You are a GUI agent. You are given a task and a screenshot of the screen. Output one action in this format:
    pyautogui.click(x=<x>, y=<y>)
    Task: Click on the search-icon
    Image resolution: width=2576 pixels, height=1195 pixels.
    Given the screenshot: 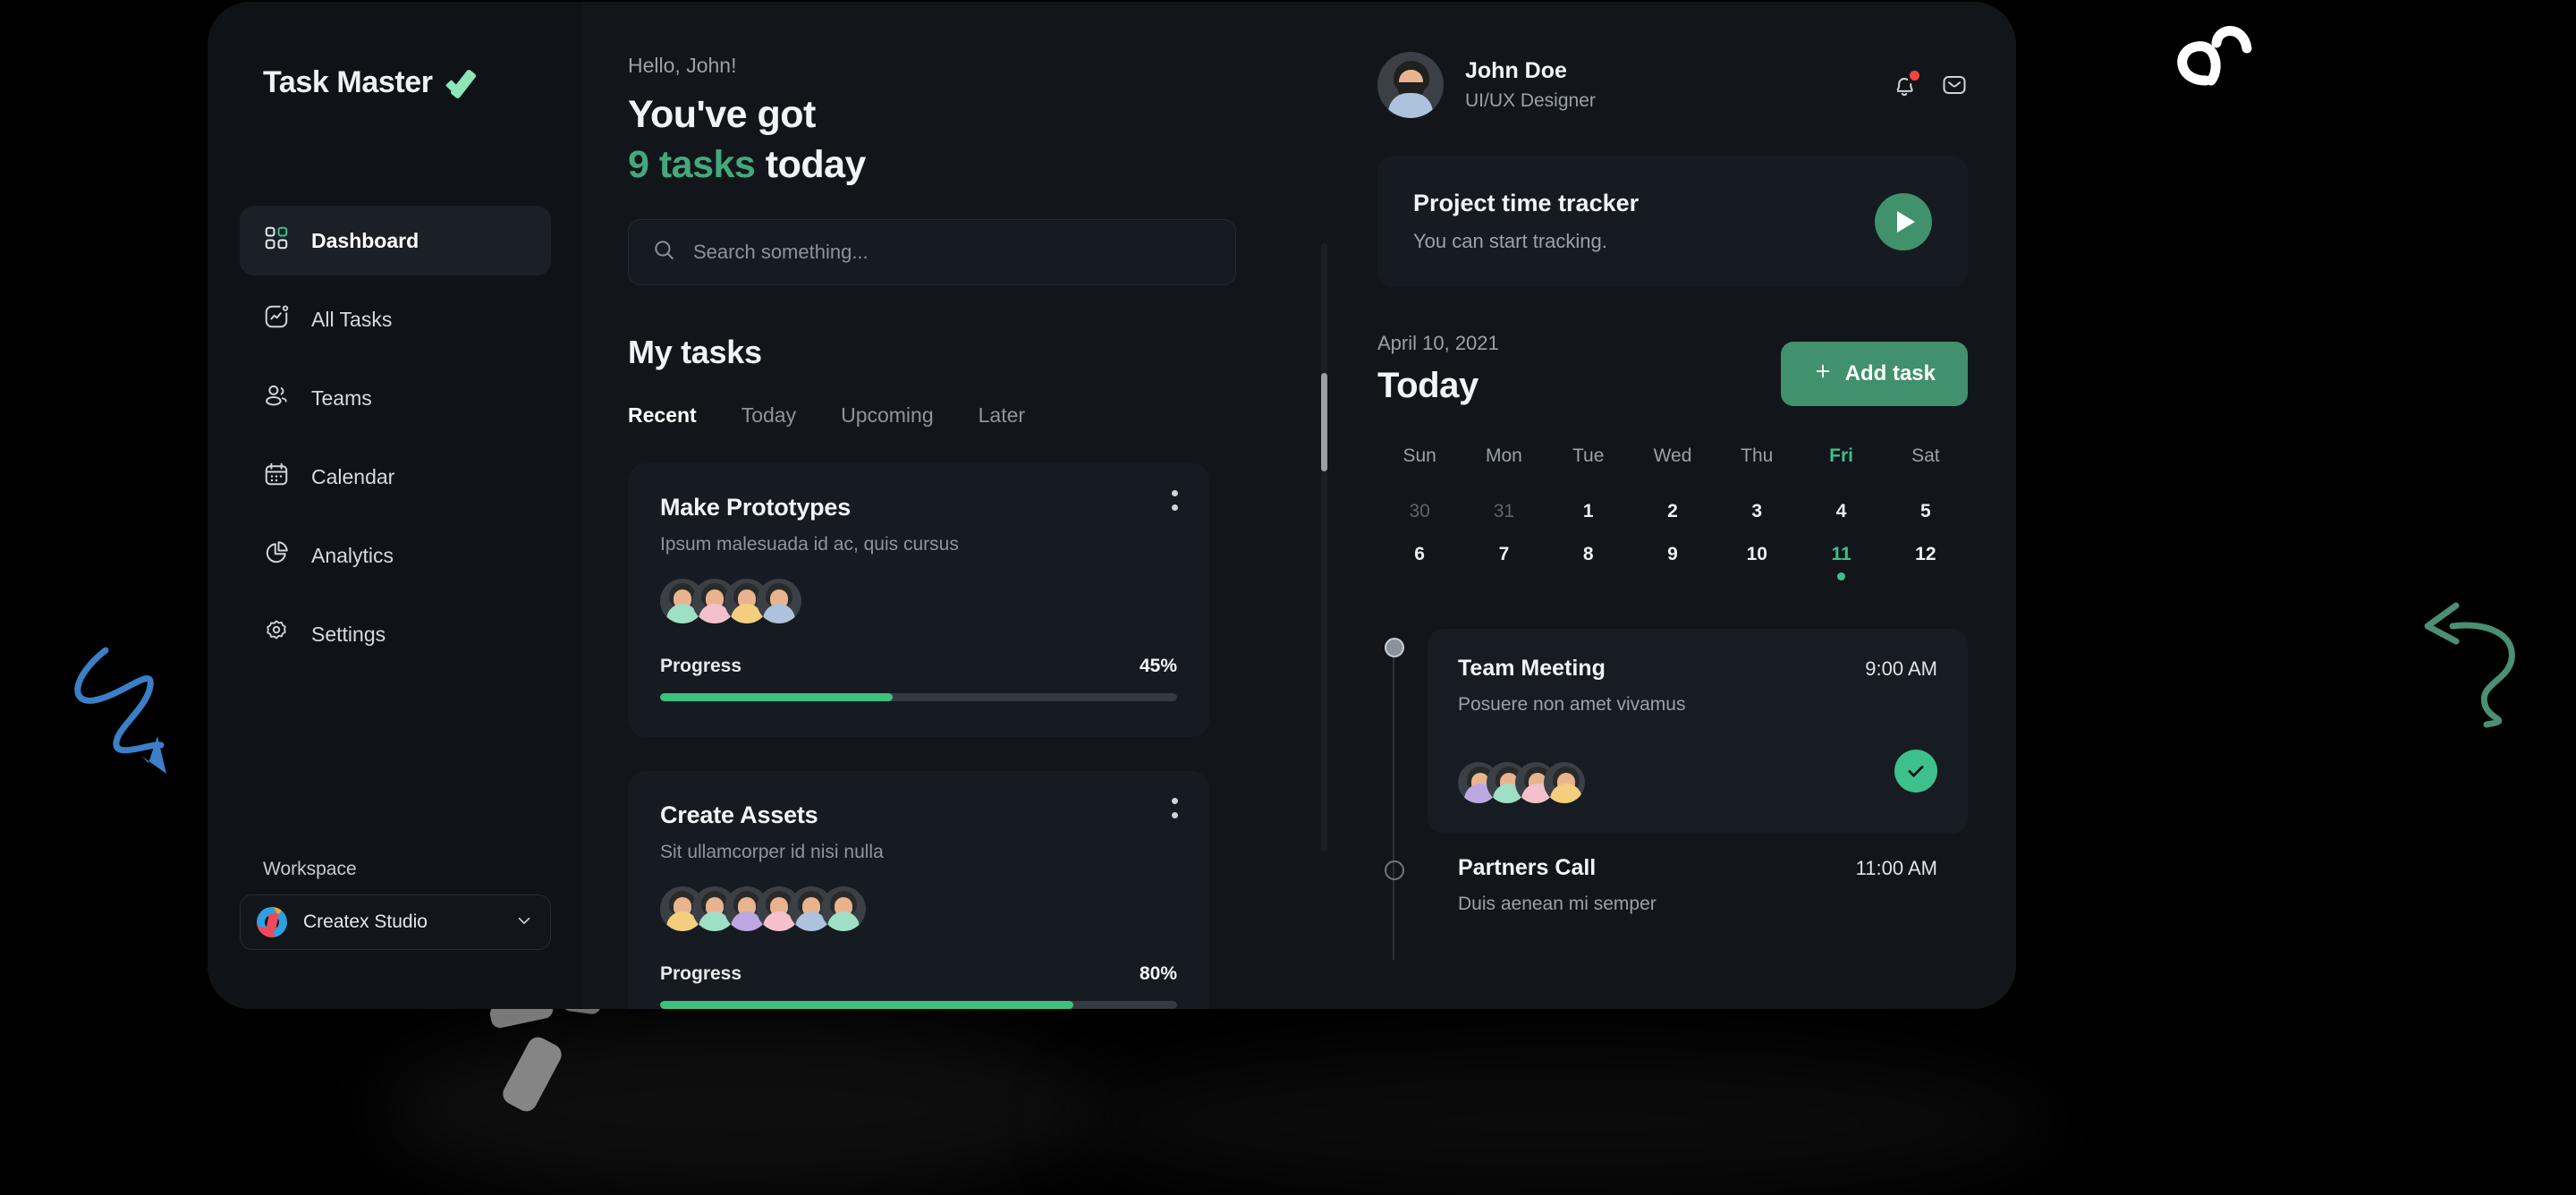 What is the action you would take?
    pyautogui.click(x=663, y=252)
    